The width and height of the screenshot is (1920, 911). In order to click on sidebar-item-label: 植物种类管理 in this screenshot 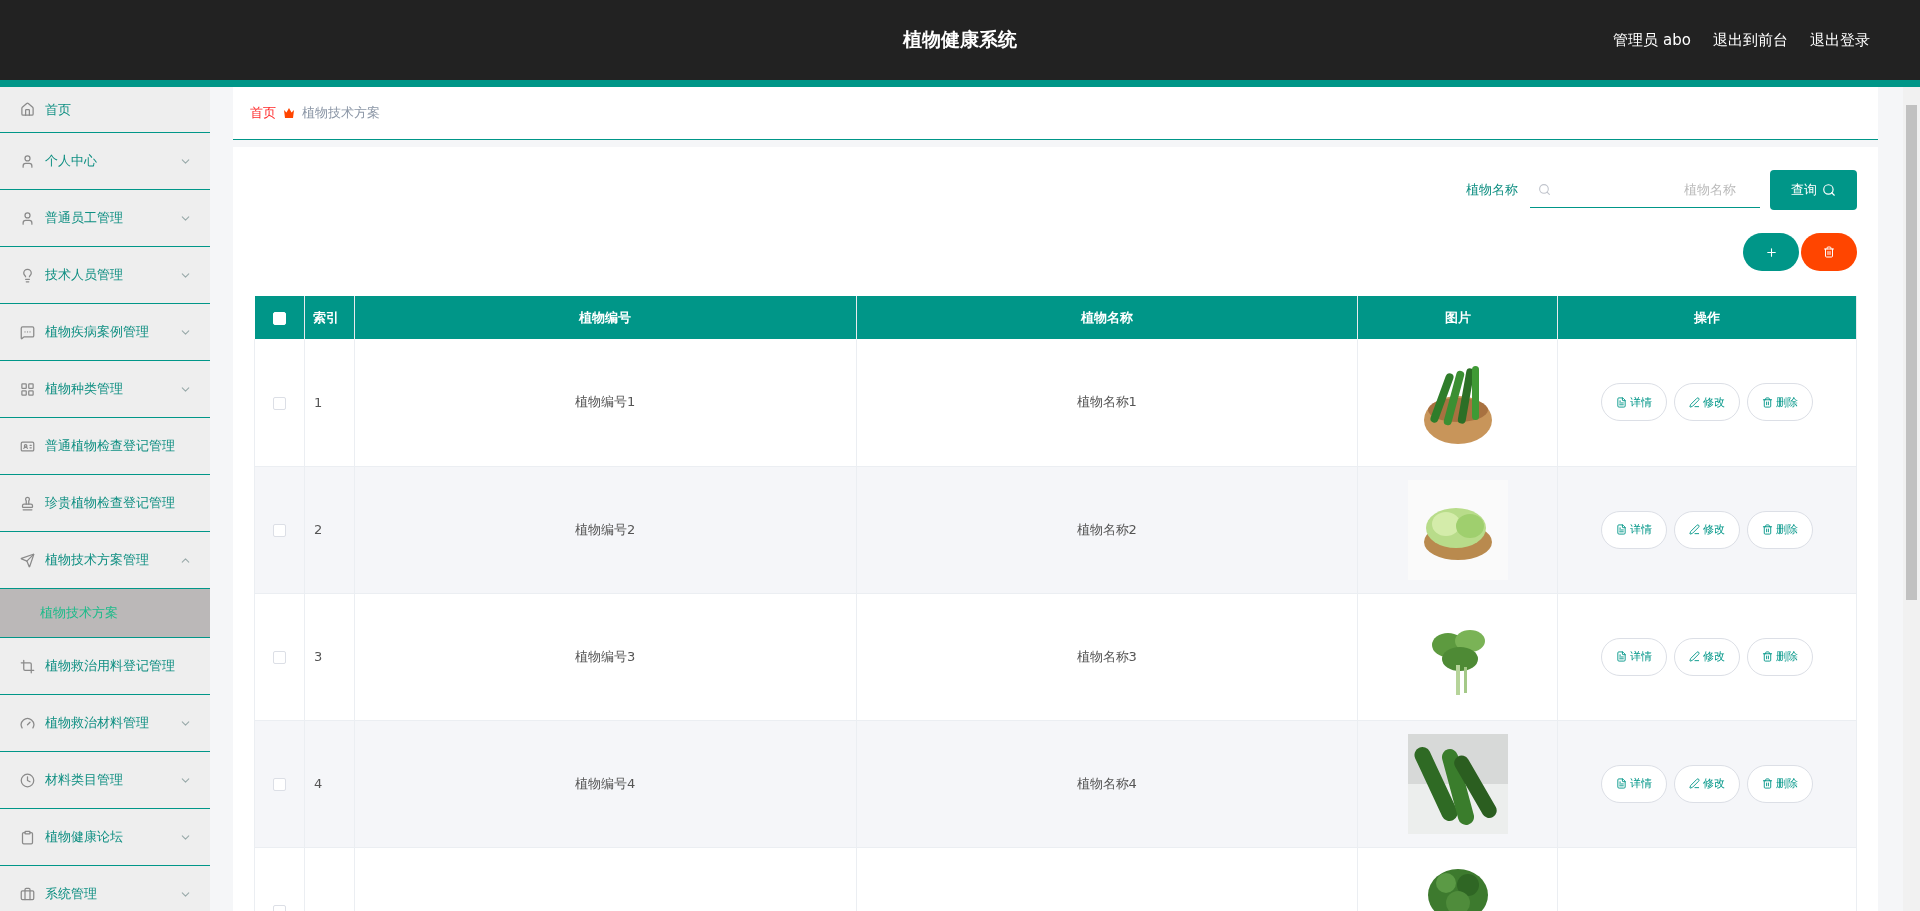, I will do `click(84, 389)`.